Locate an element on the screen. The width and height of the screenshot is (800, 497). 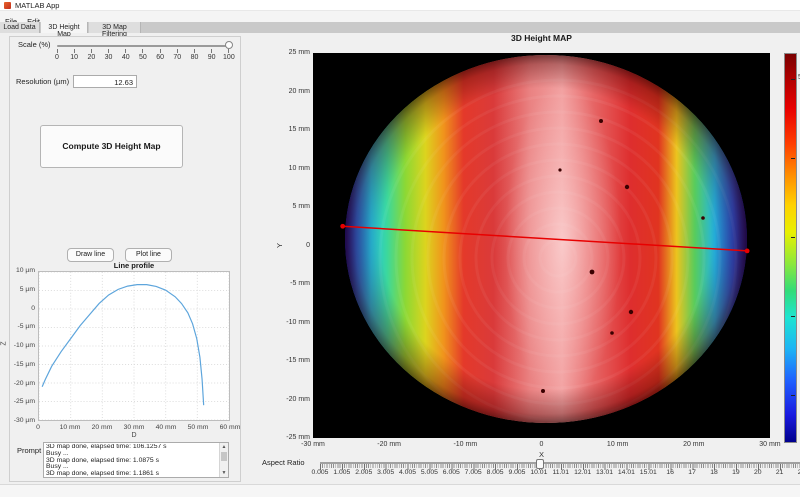
colorbar is located at coordinates (790, 248).